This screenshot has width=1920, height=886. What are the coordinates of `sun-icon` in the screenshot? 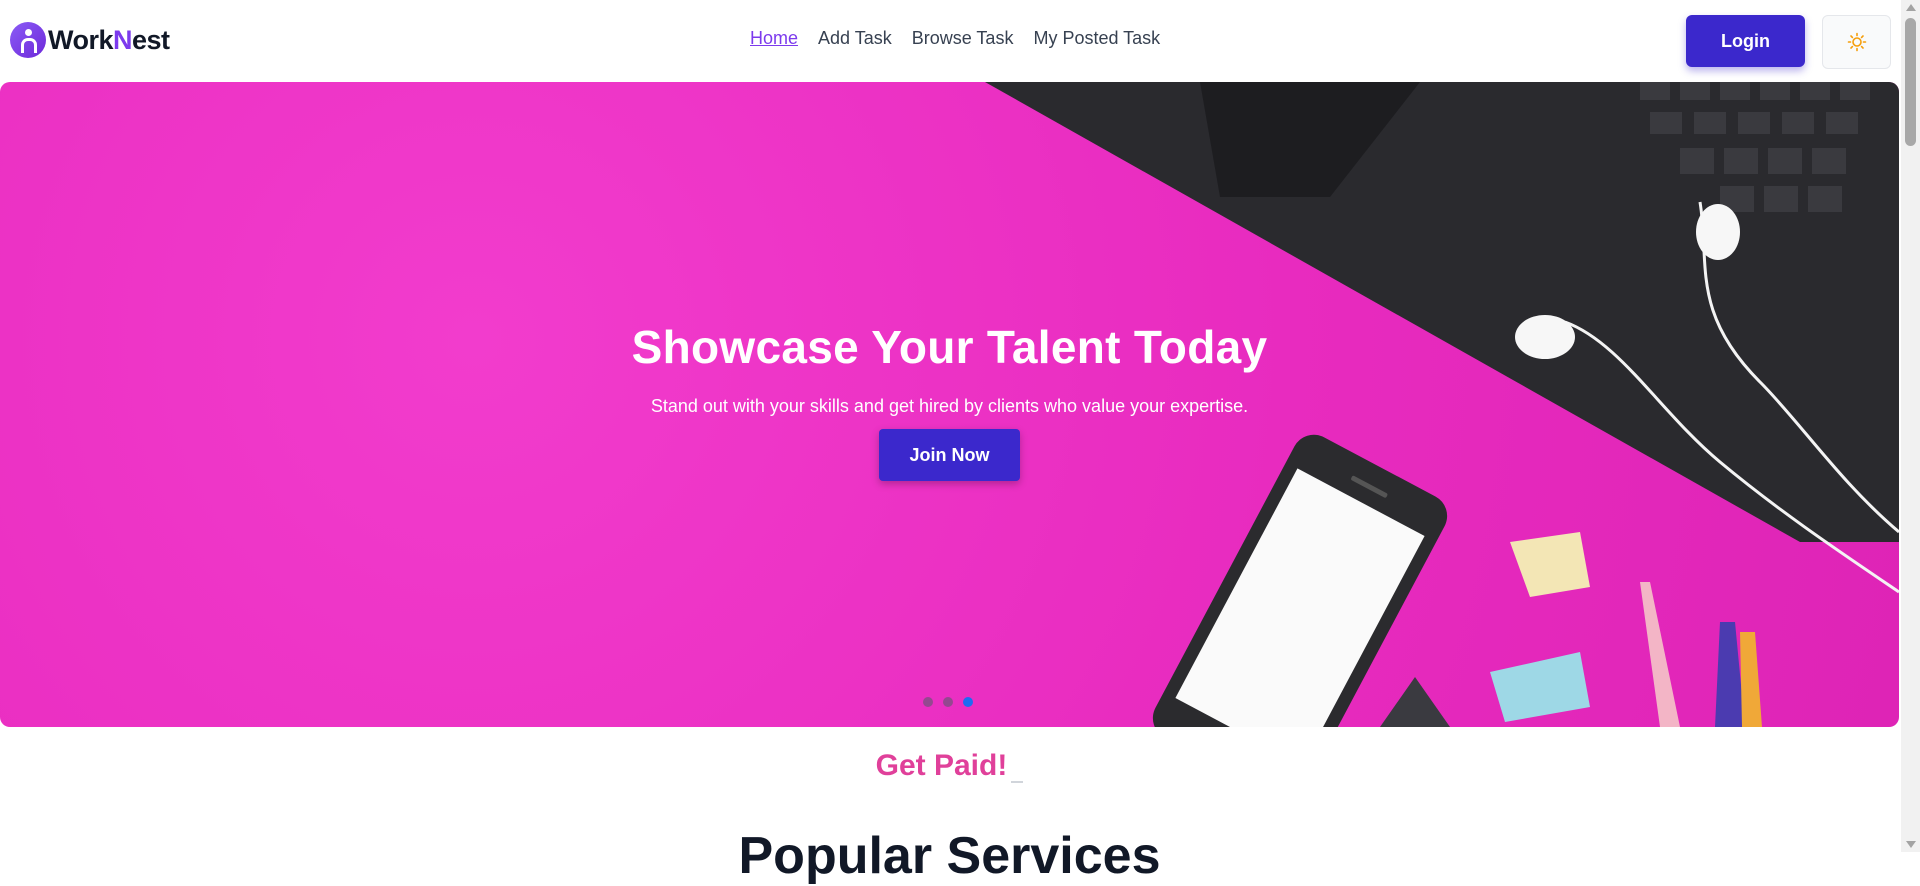 It's located at (1856, 42).